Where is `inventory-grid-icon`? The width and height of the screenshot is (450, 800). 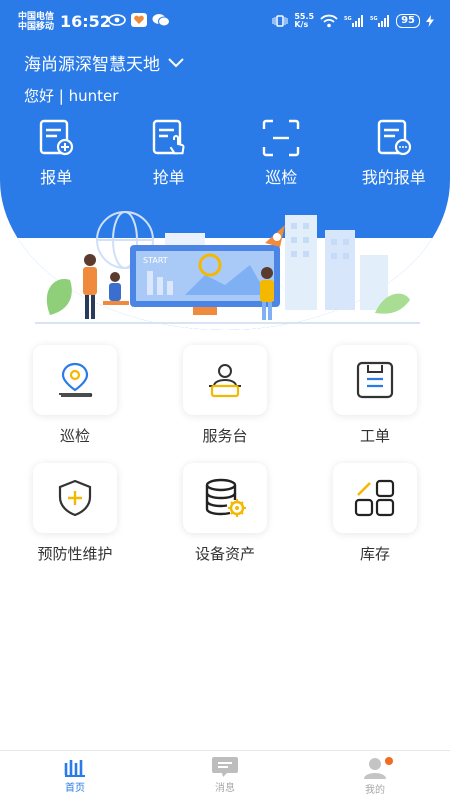 inventory-grid-icon is located at coordinates (374, 498).